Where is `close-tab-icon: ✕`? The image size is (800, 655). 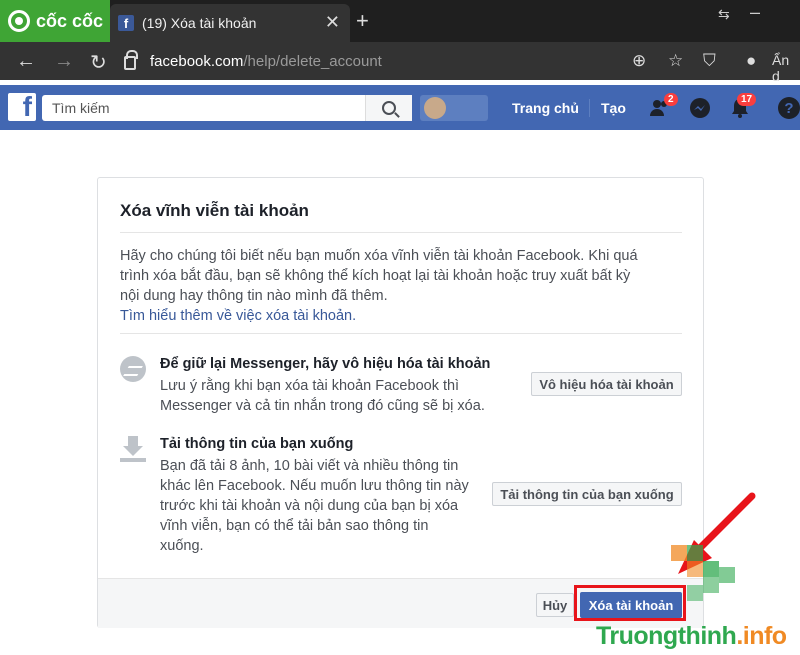
close-tab-icon: ✕ is located at coordinates (332, 22).